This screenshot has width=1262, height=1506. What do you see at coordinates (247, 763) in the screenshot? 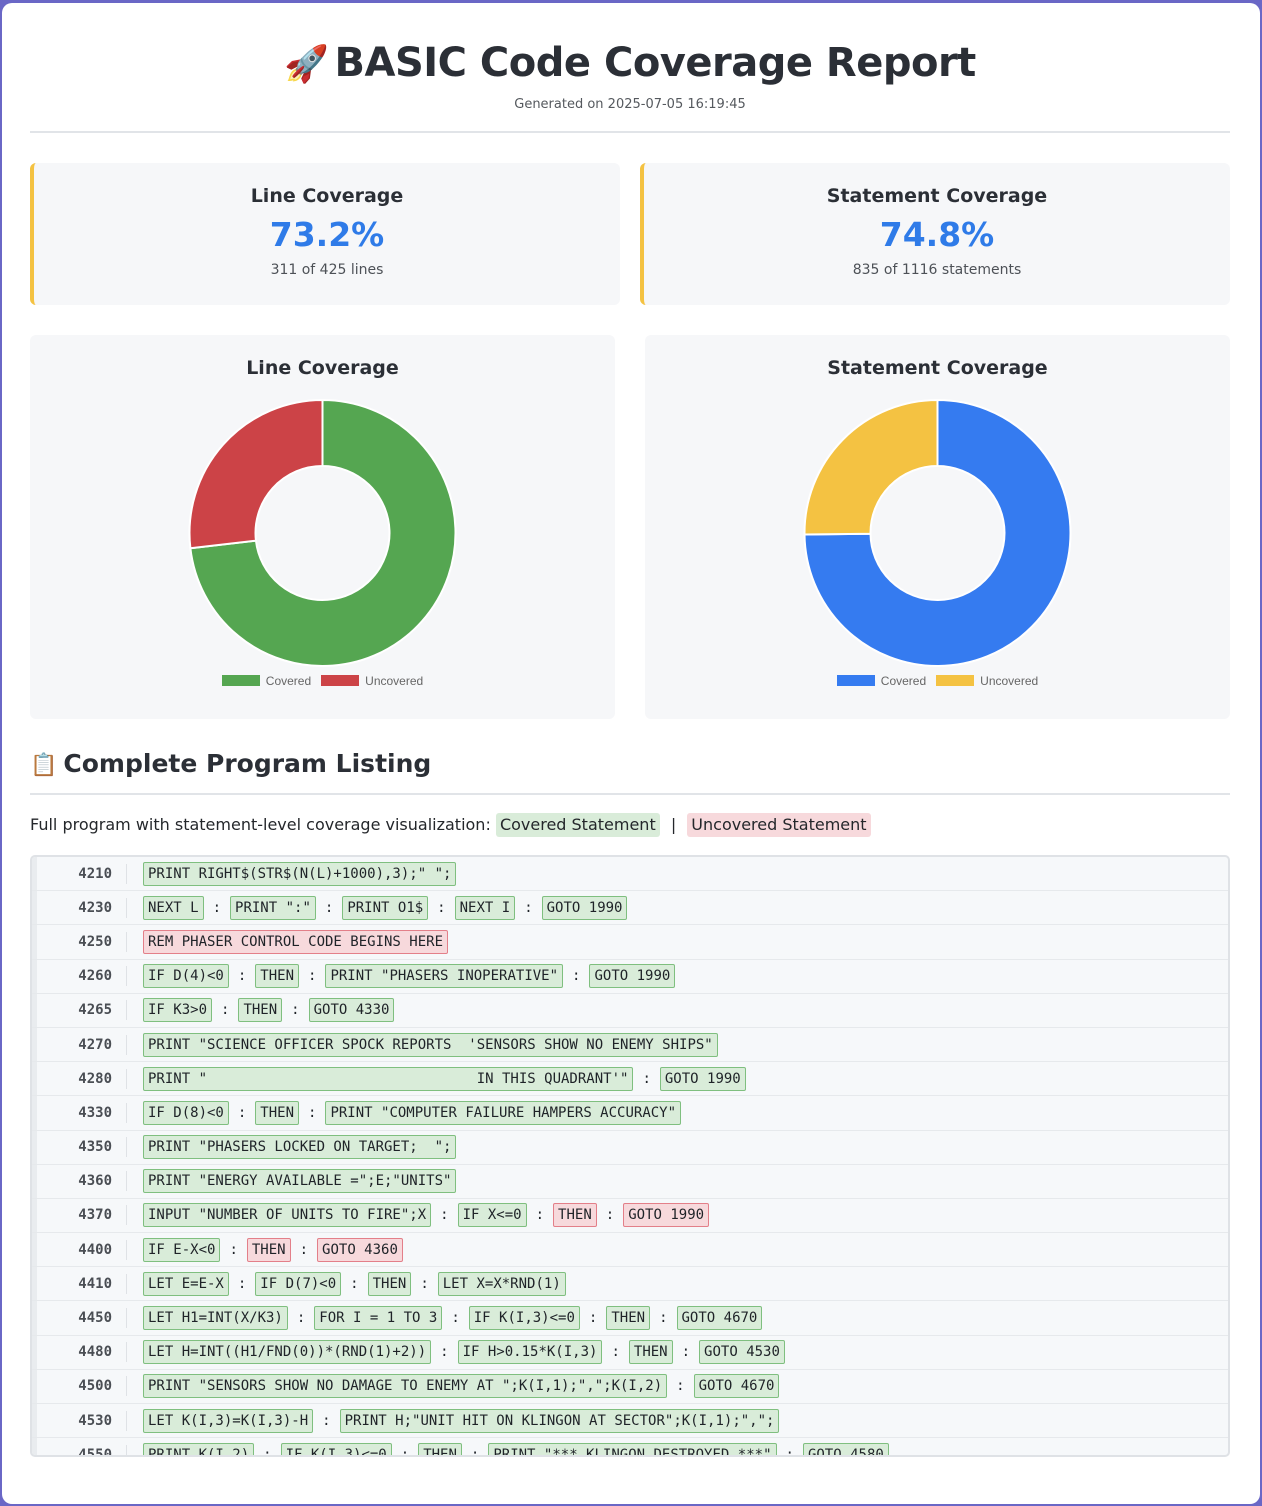
I see `listing-title-text: Complete Program Listing` at bounding box center [247, 763].